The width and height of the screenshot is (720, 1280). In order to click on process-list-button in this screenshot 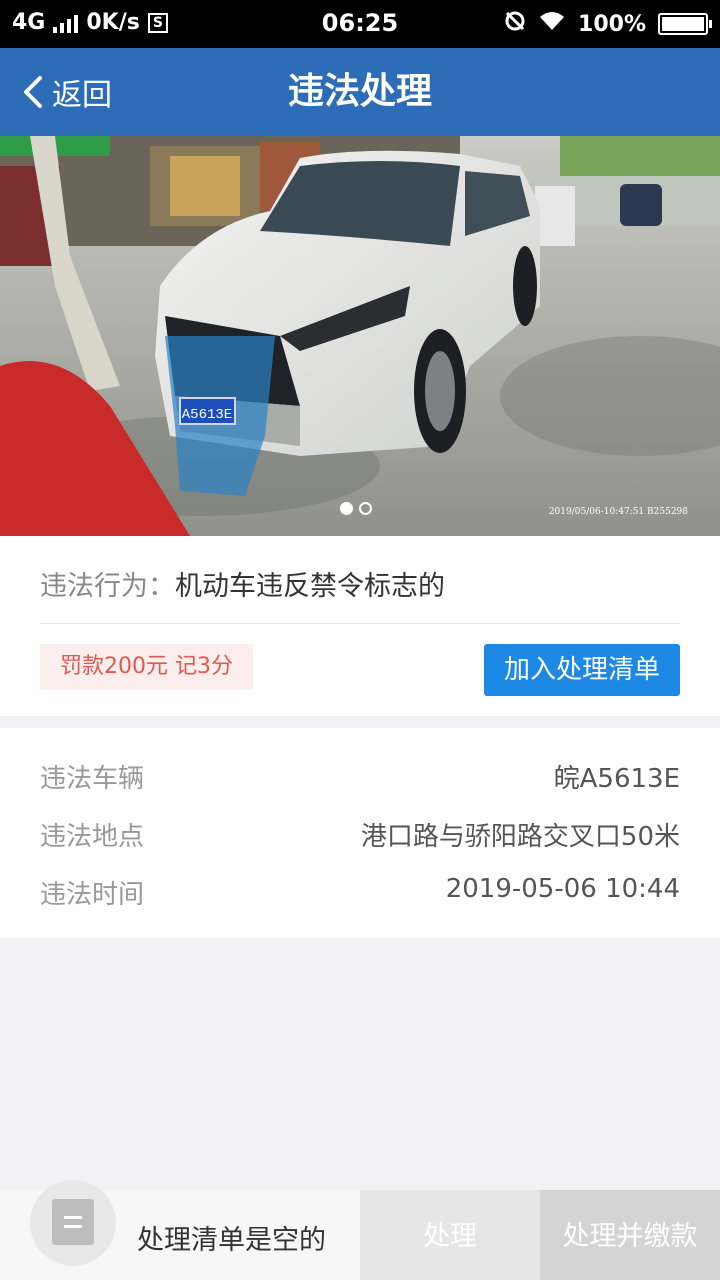, I will do `click(73, 1223)`.